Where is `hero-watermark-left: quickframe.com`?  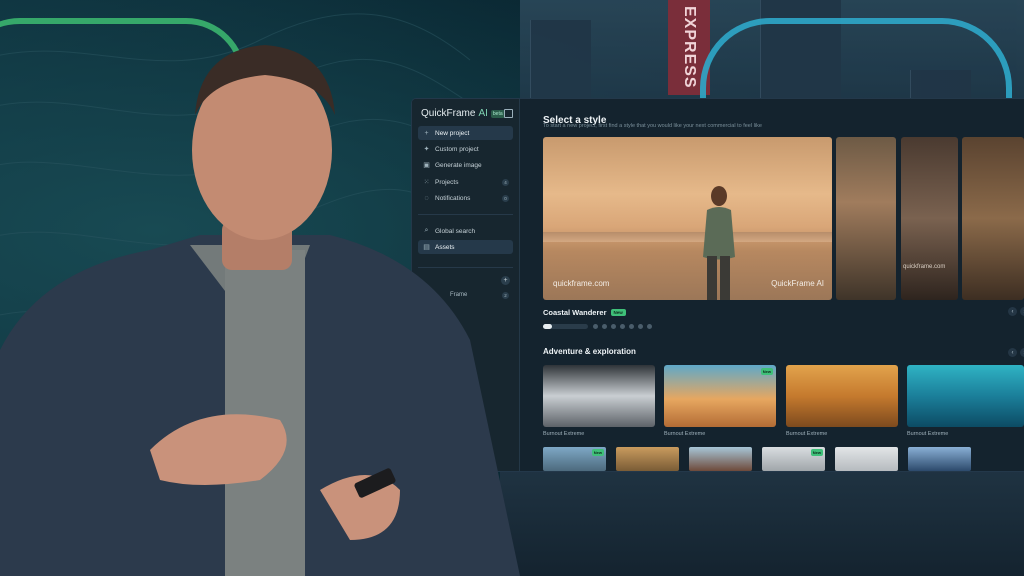
hero-watermark-left: quickframe.com is located at coordinates (581, 283).